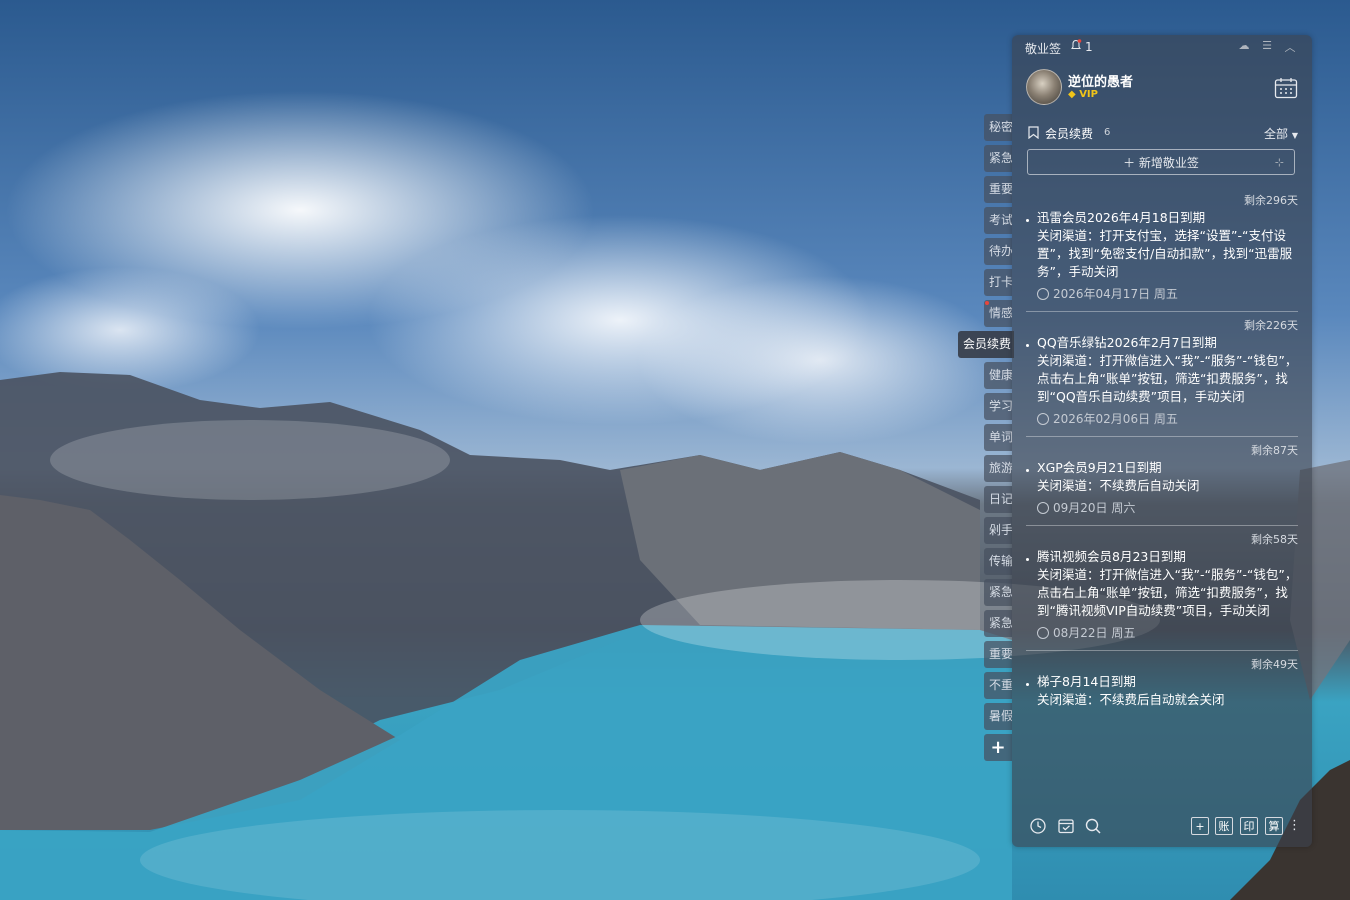 The image size is (1350, 900). I want to click on reminder-date: 08月22日 周五, so click(1162, 633).